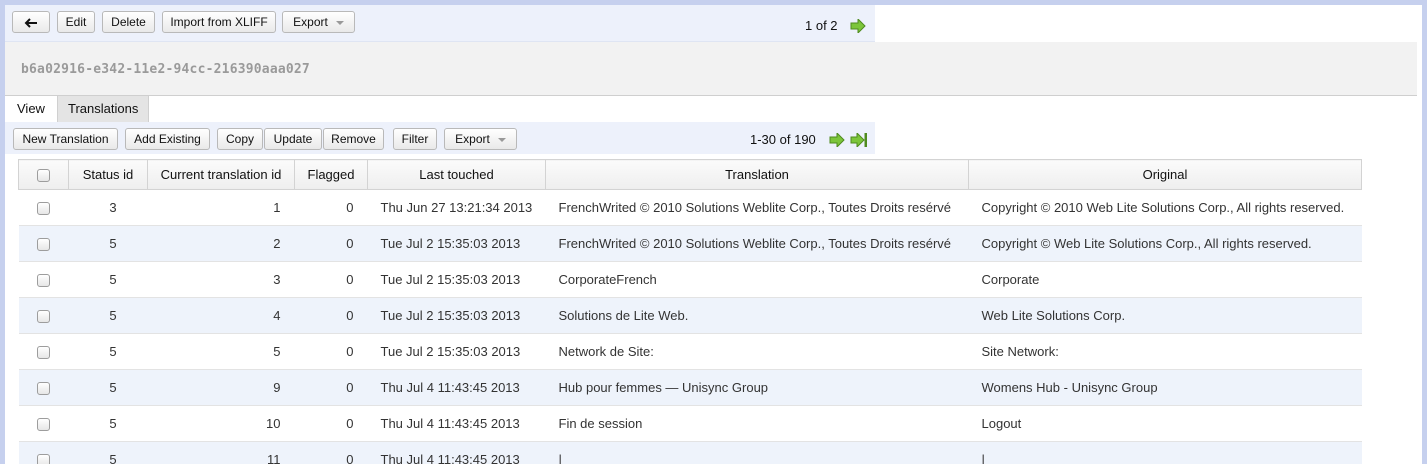 The image size is (1427, 464). I want to click on cell-current-translation-id: 5, so click(221, 351).